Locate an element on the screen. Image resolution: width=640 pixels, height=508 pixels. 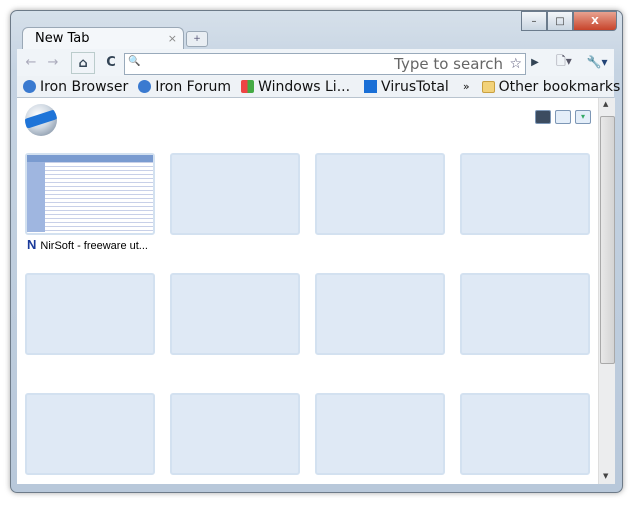
options-menu-button: ▾ is located at coordinates (583, 117).